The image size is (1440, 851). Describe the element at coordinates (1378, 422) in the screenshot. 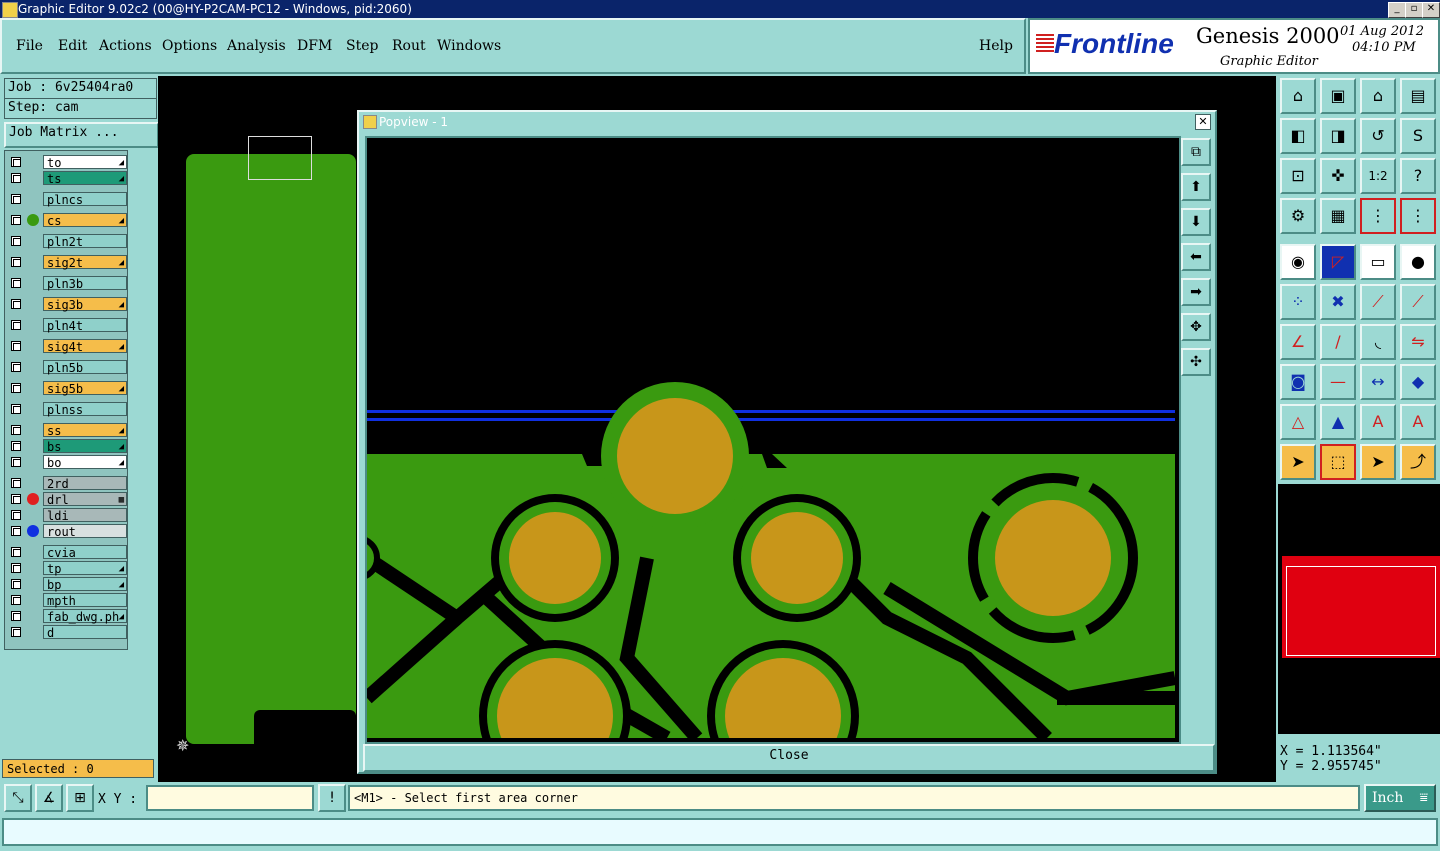

I see `triangle-a-icon: A` at that location.